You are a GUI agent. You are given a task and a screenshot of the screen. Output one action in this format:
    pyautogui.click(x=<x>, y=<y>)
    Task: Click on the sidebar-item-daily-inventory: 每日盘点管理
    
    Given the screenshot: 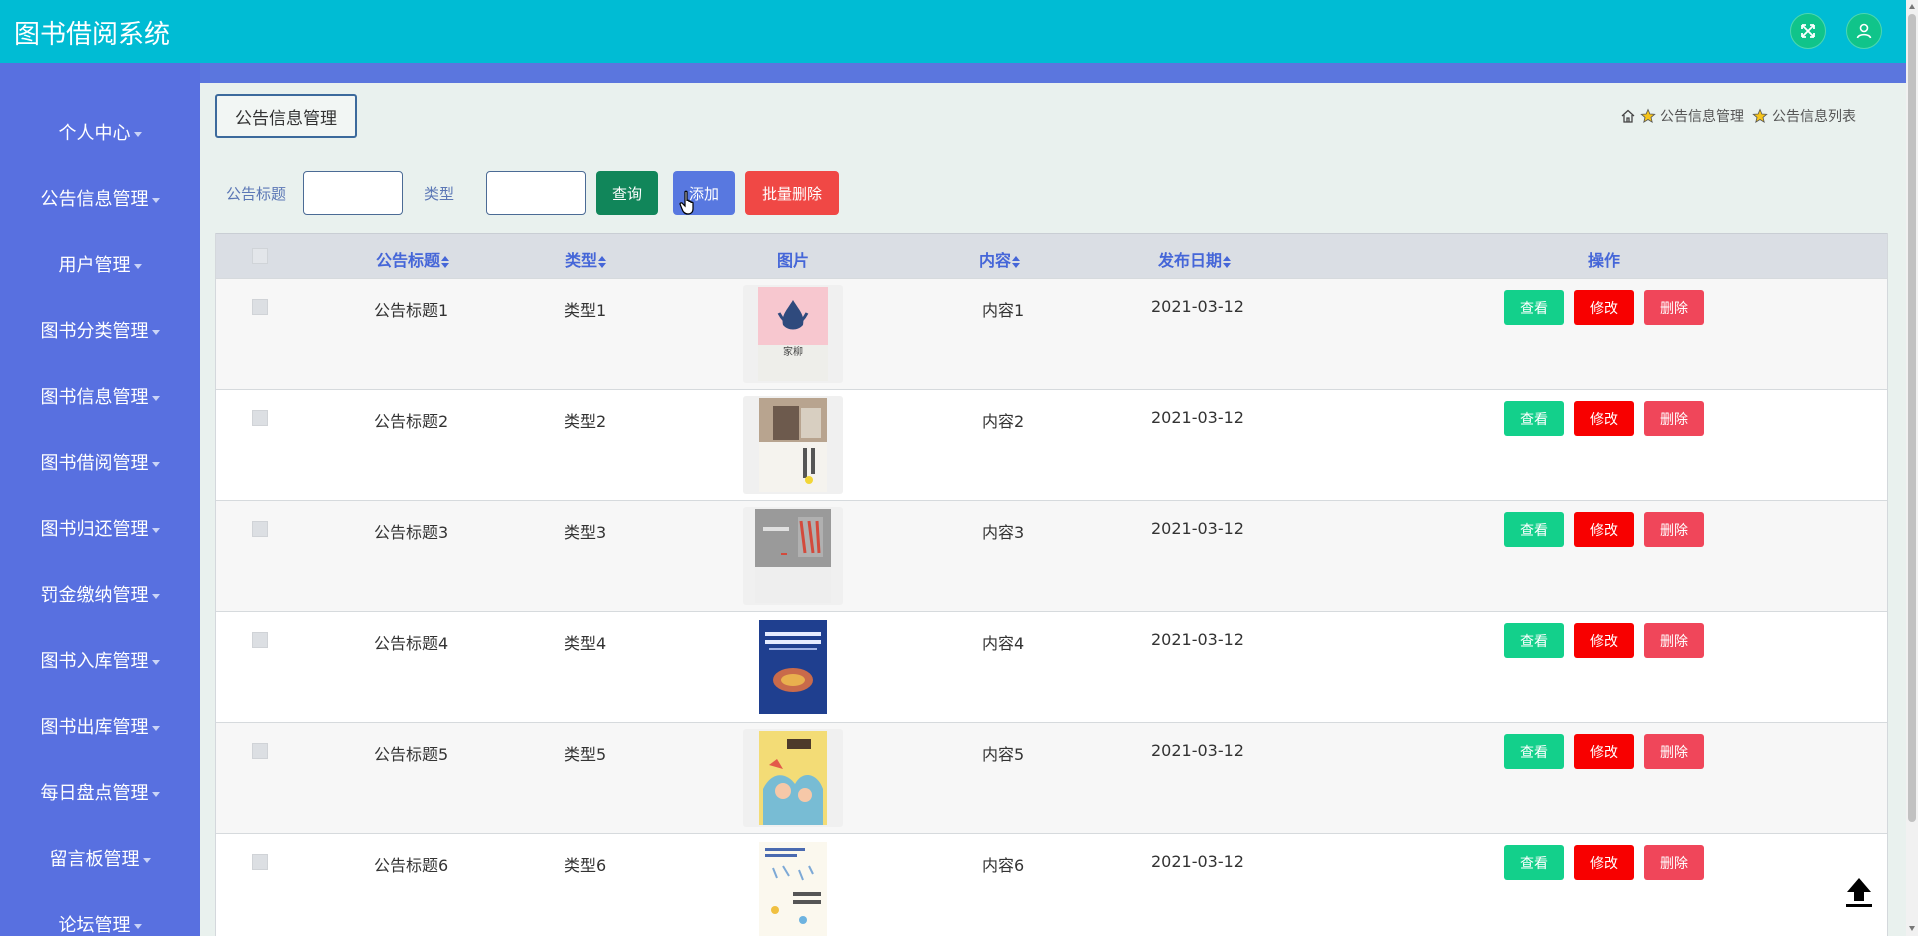 What is the action you would take?
    pyautogui.click(x=100, y=792)
    